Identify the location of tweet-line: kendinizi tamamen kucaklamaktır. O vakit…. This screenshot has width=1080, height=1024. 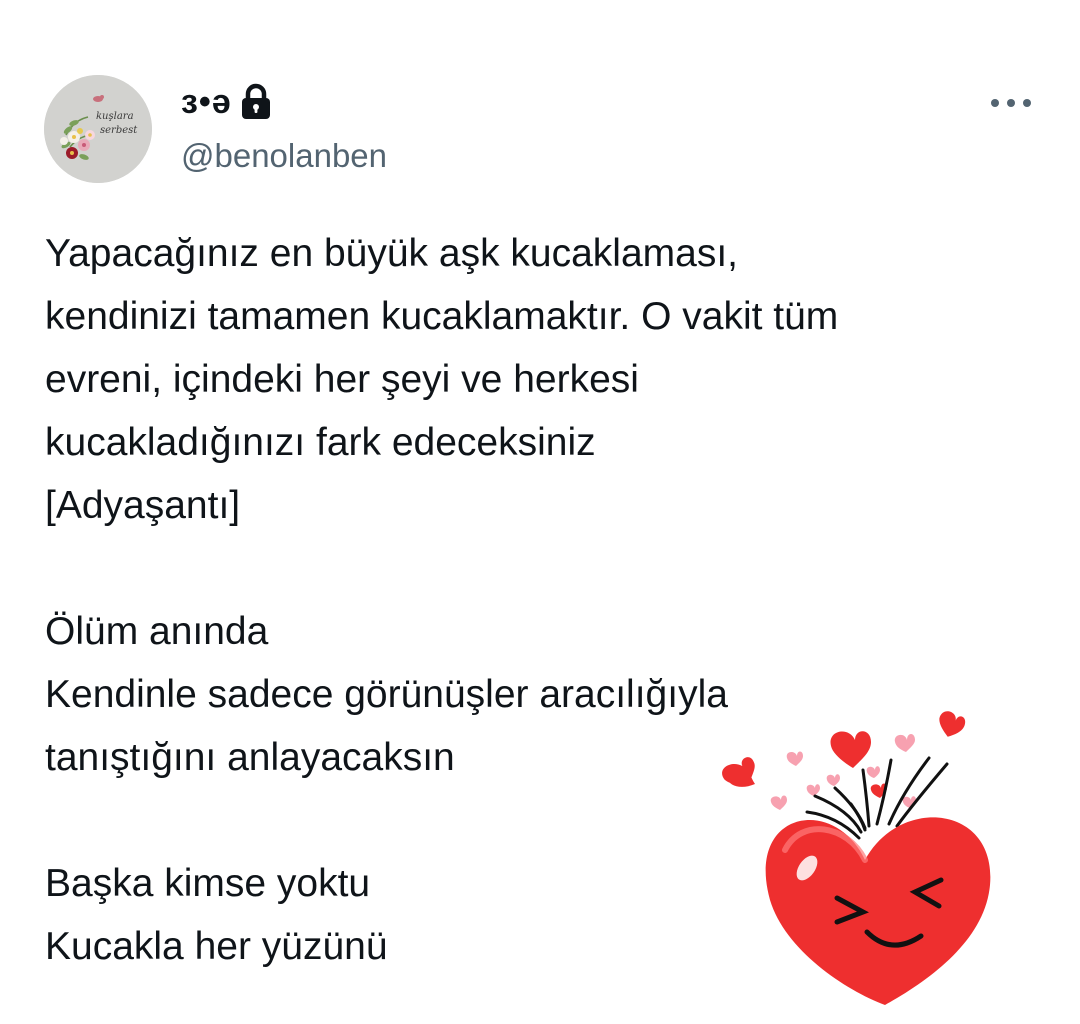
(442, 316).